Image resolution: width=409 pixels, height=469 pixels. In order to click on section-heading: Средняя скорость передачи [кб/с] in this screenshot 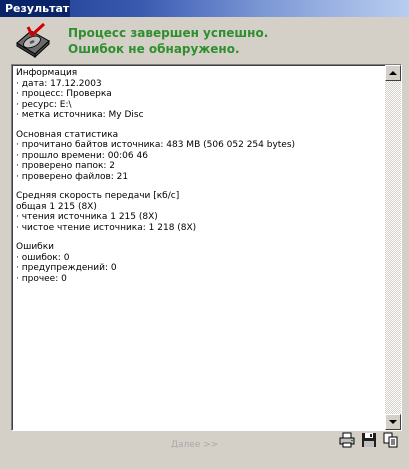, I will do `click(98, 196)`.